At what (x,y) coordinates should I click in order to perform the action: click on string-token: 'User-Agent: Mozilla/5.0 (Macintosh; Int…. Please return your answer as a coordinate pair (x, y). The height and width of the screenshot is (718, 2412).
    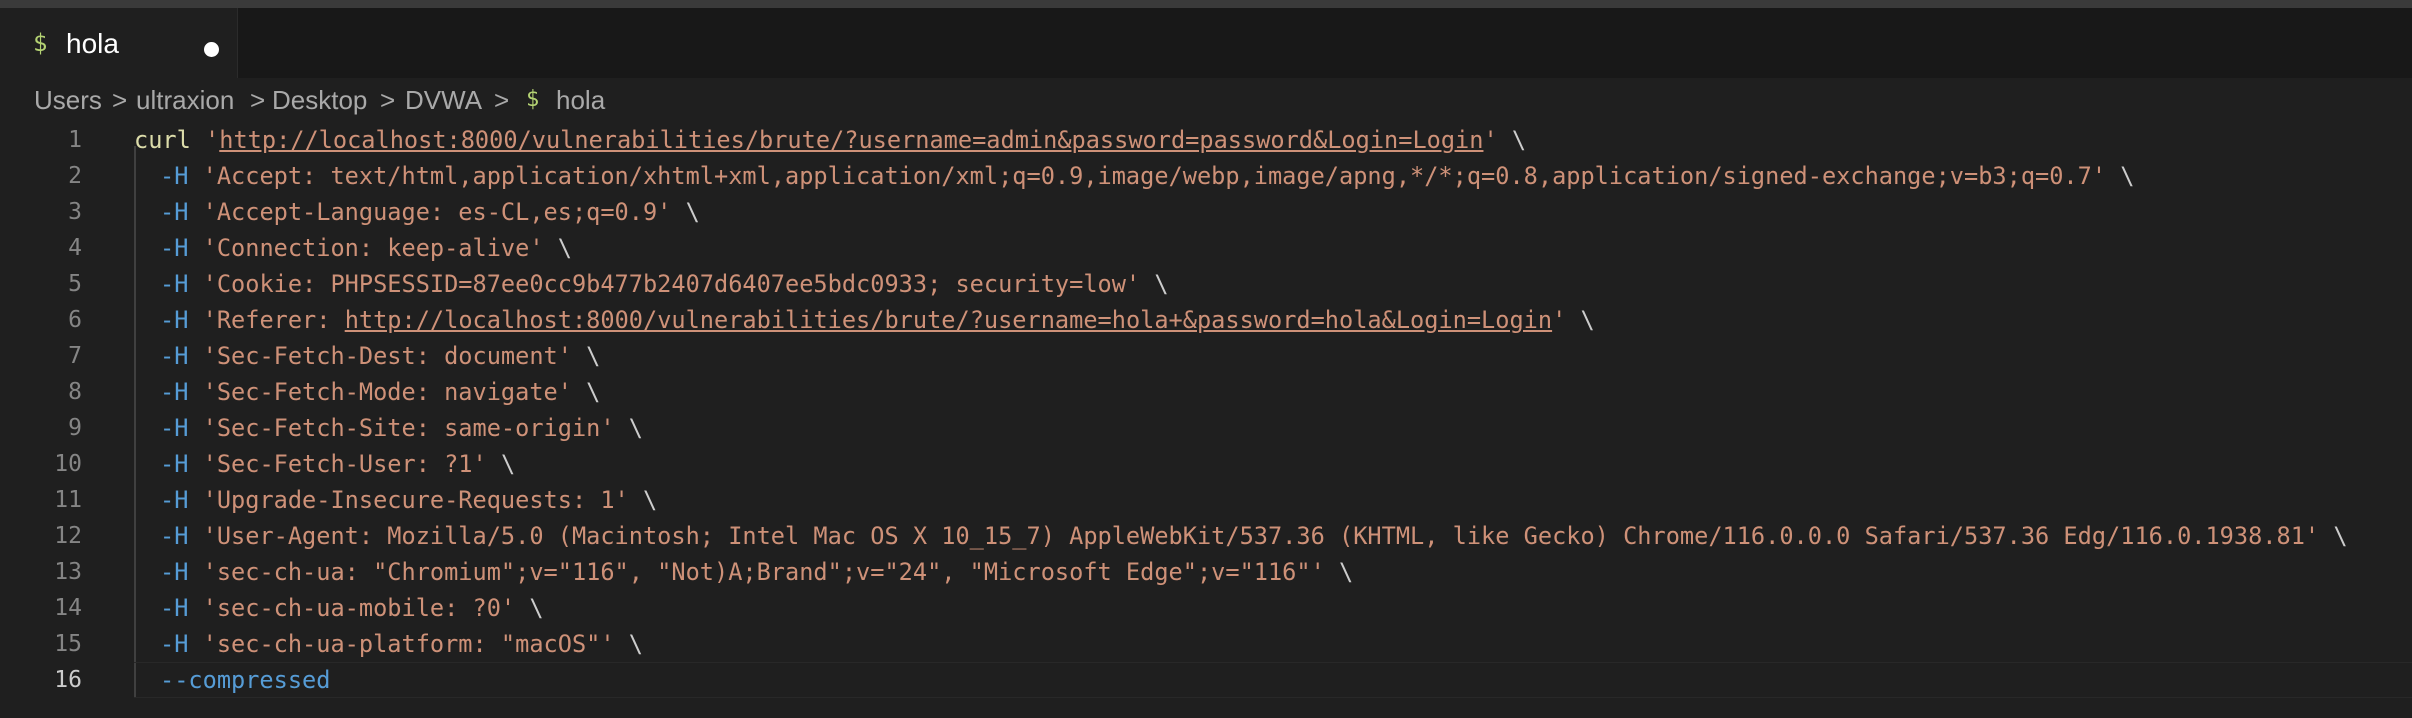
    Looking at the image, I should click on (1254, 536).